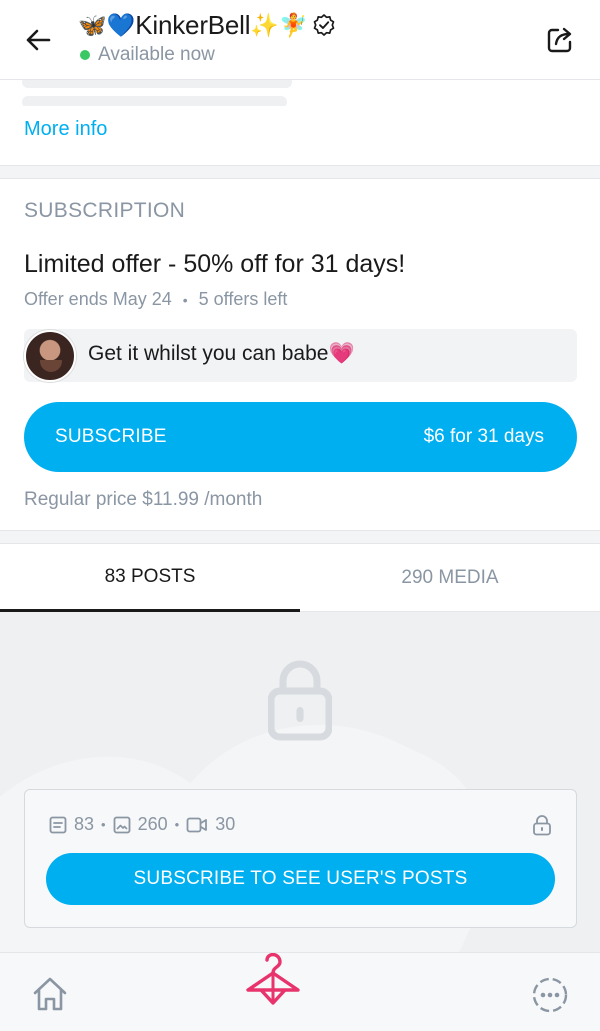 The image size is (600, 1031). I want to click on creator-message-text: Get it whilst you can babe💗, so click(221, 354).